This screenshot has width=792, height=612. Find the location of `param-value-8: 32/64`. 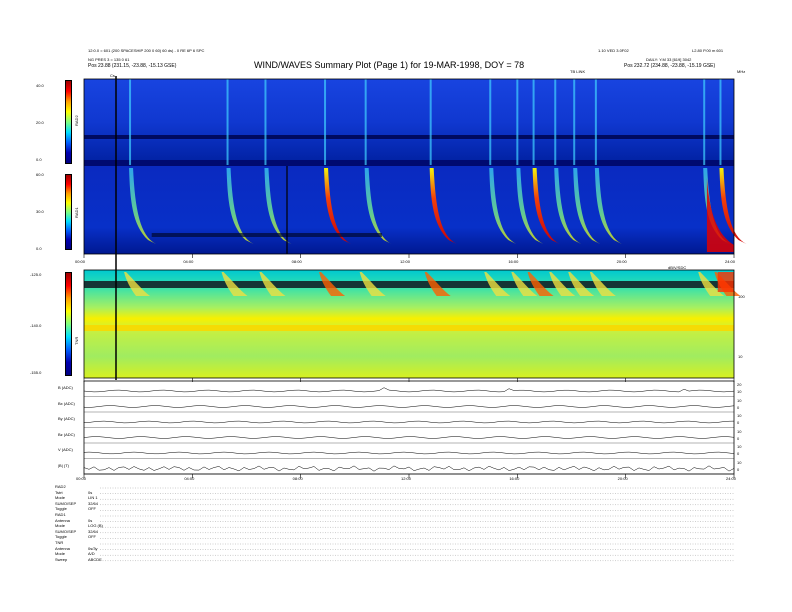

param-value-8: 32/64 is located at coordinates (93, 531).